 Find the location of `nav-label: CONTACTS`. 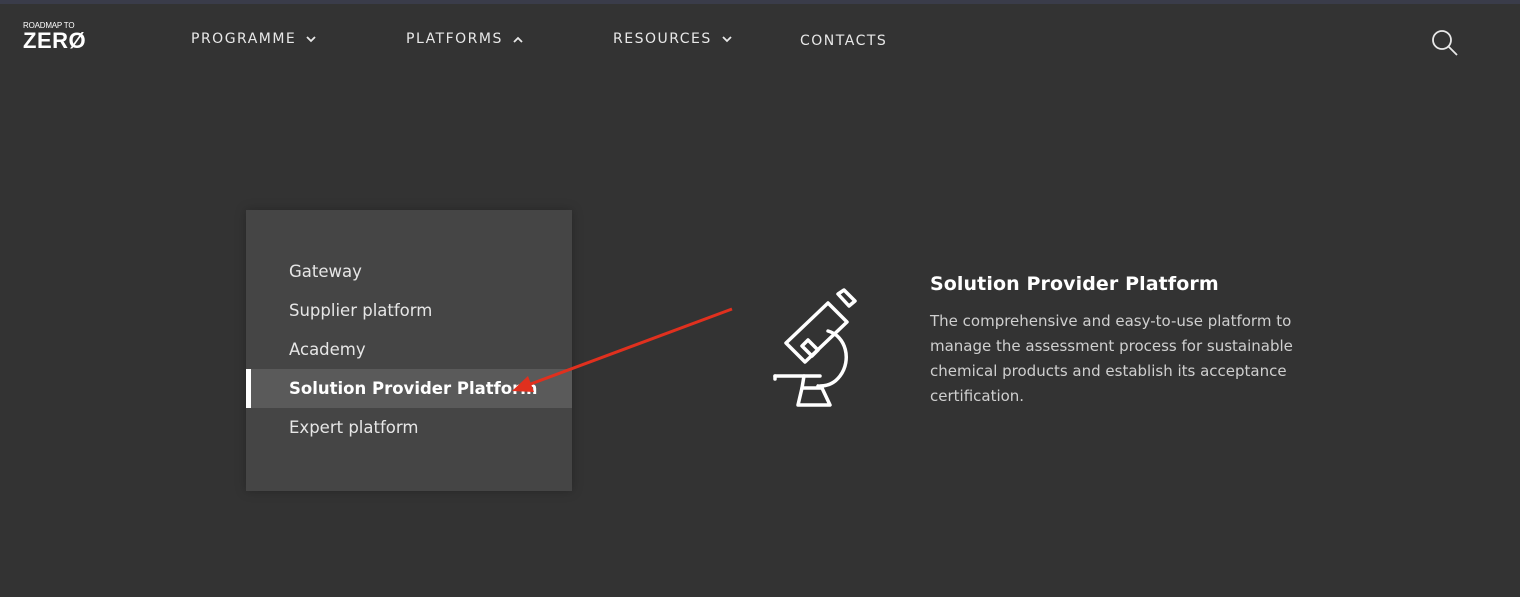

nav-label: CONTACTS is located at coordinates (844, 41).